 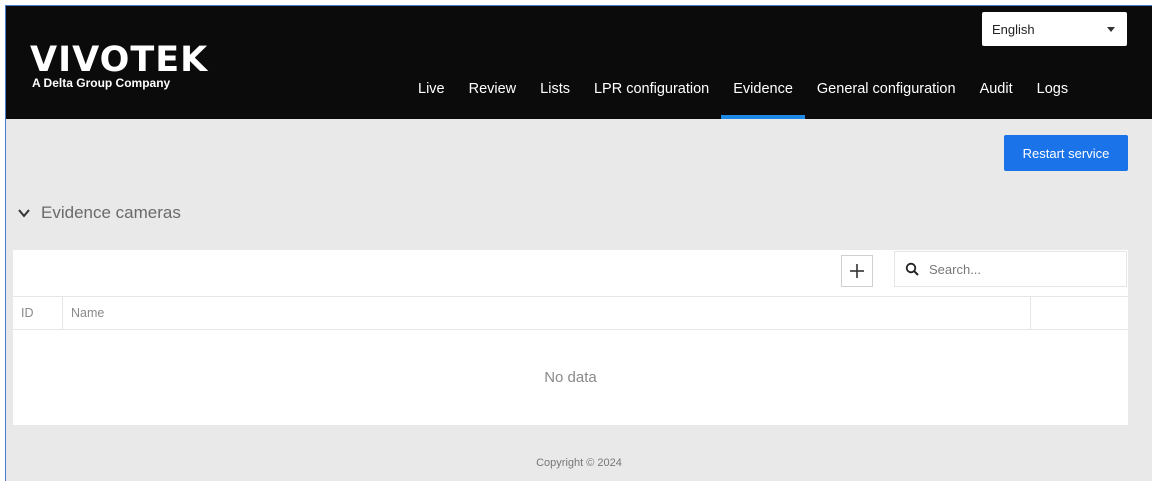 I want to click on nav-lists: Lists, so click(x=555, y=92).